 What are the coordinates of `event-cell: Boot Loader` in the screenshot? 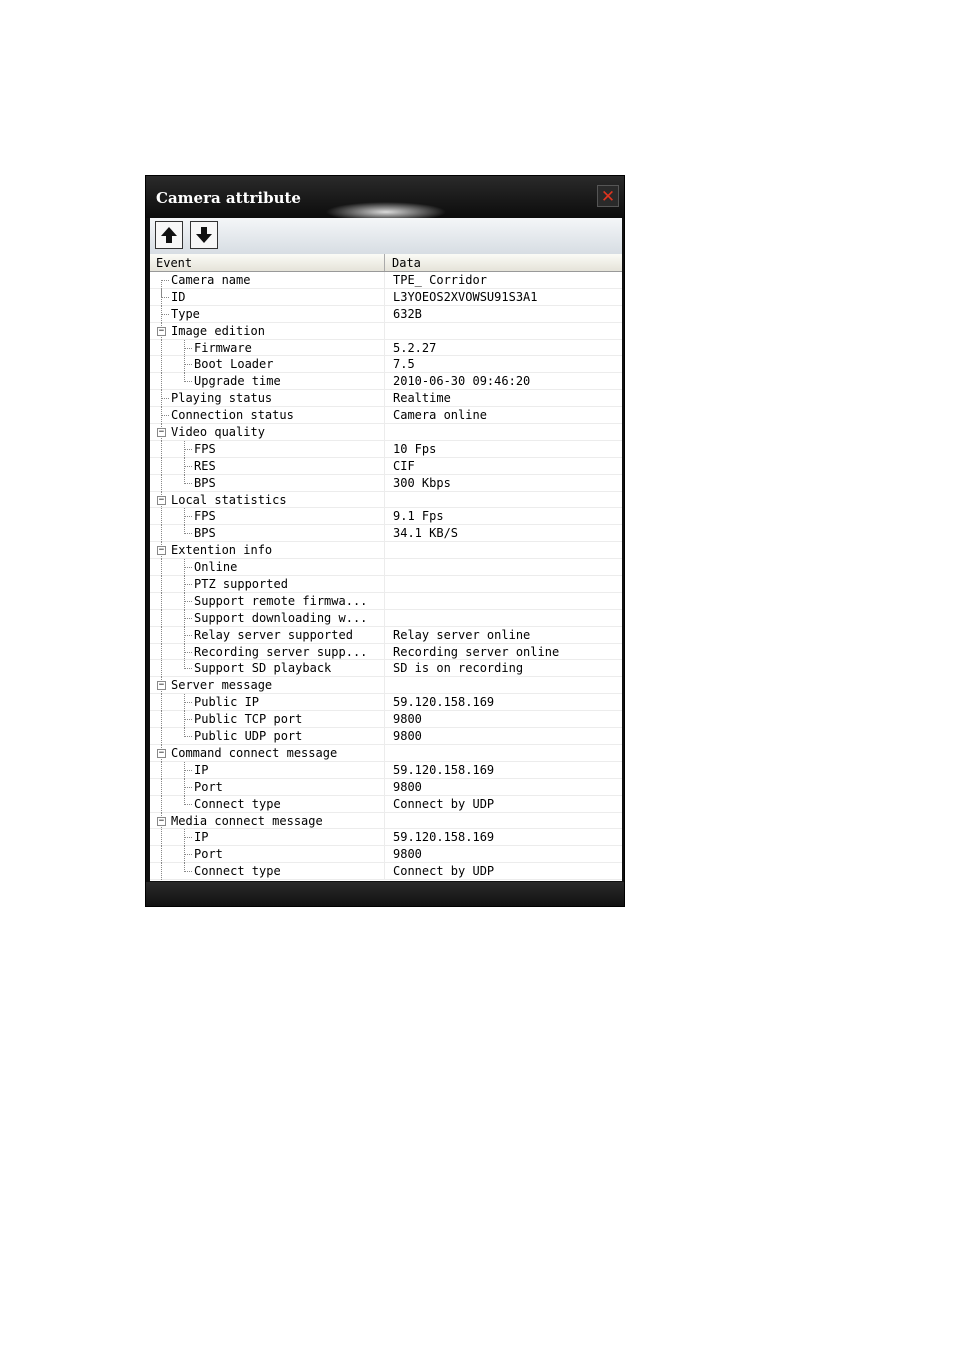 It's located at (234, 364).